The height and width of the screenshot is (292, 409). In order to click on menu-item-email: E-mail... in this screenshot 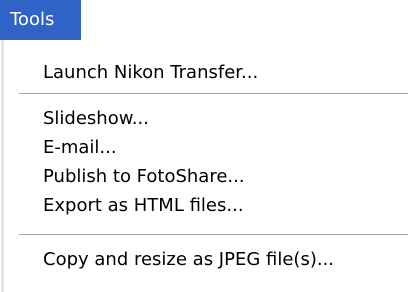, I will do `click(80, 148)`.